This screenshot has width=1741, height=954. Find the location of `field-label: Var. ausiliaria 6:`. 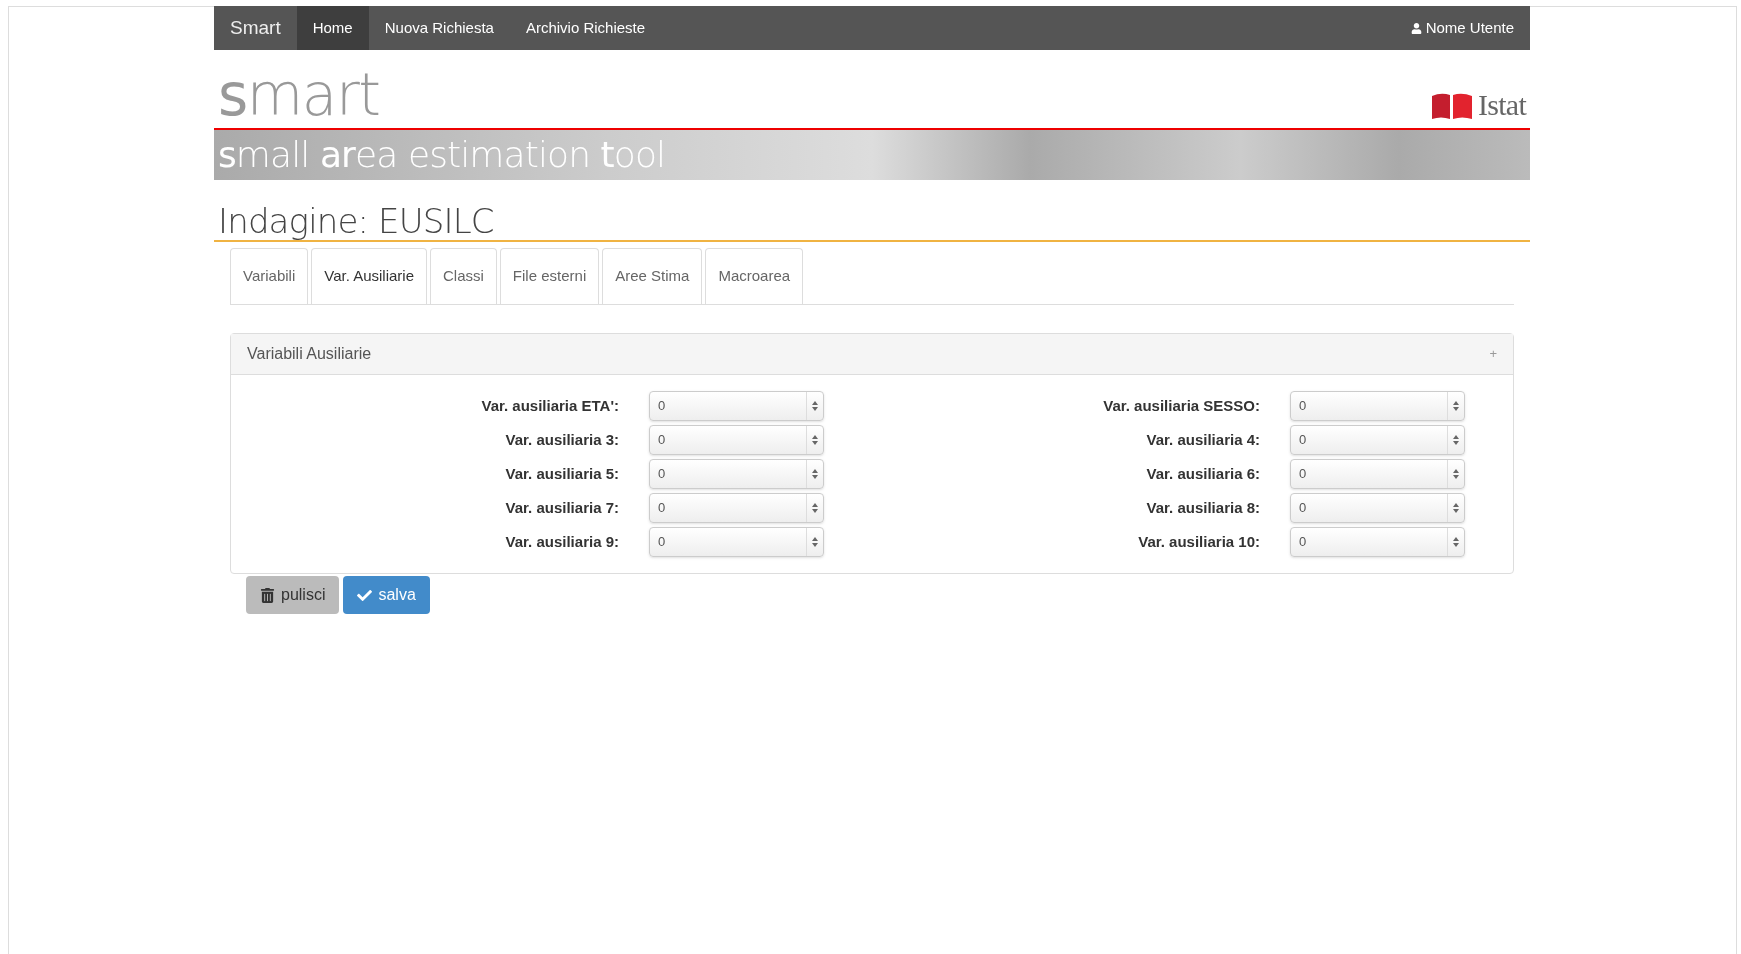

field-label: Var. ausiliaria 6: is located at coordinates (1203, 473).